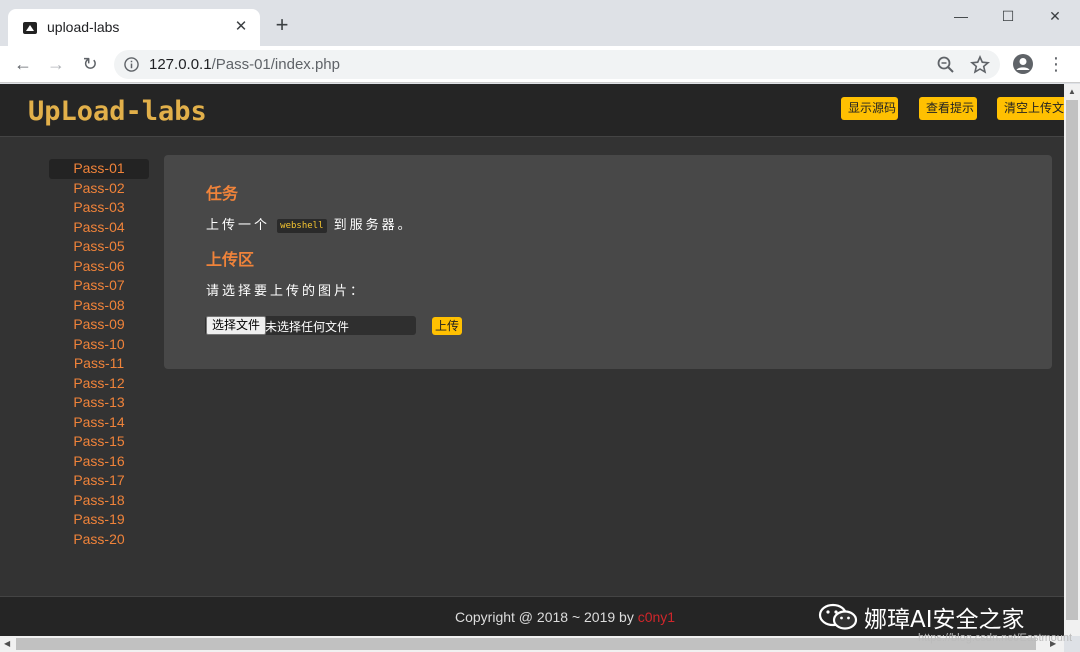 This screenshot has width=1080, height=652. What do you see at coordinates (99, 247) in the screenshot?
I see `sidebar-item-pass-05: Pass-05` at bounding box center [99, 247].